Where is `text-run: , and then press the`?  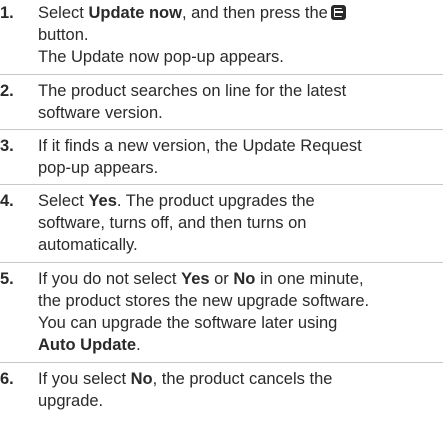 text-run: , and then press the is located at coordinates (254, 13).